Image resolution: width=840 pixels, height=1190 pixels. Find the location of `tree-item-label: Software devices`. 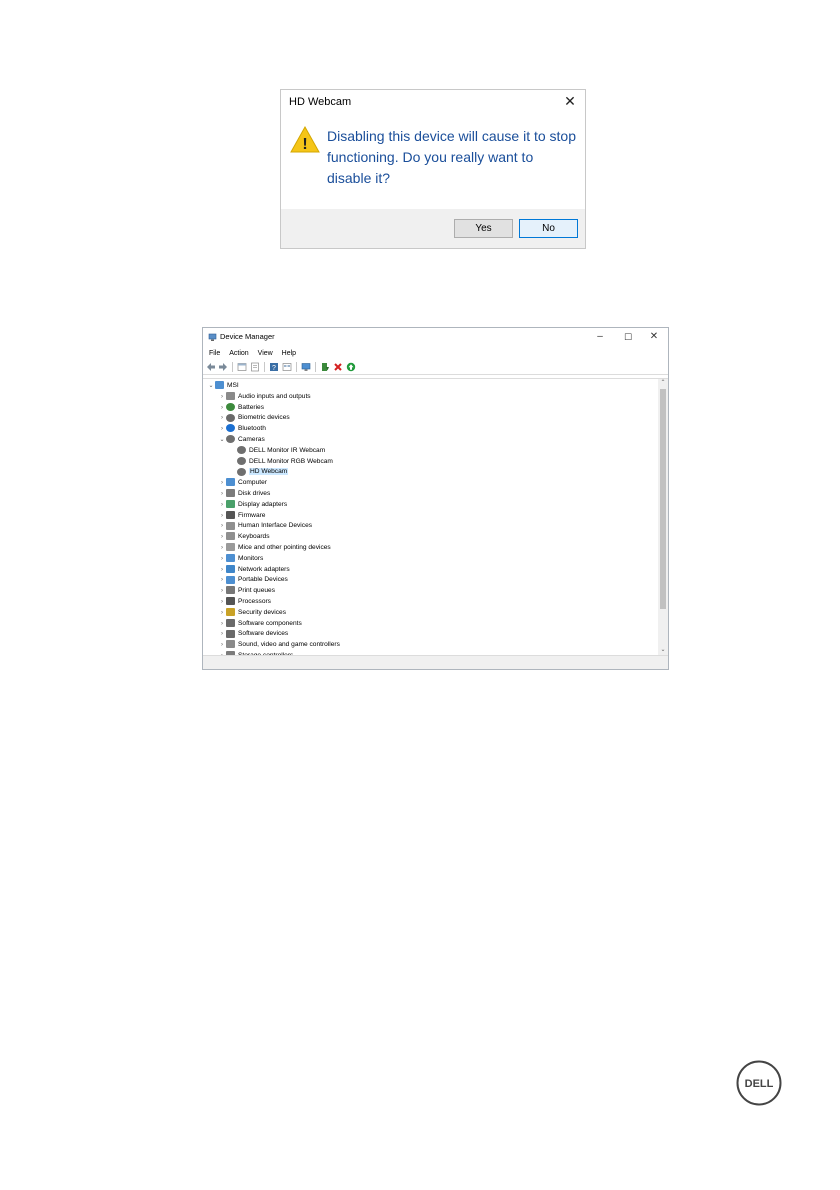

tree-item-label: Software devices is located at coordinates (263, 634).